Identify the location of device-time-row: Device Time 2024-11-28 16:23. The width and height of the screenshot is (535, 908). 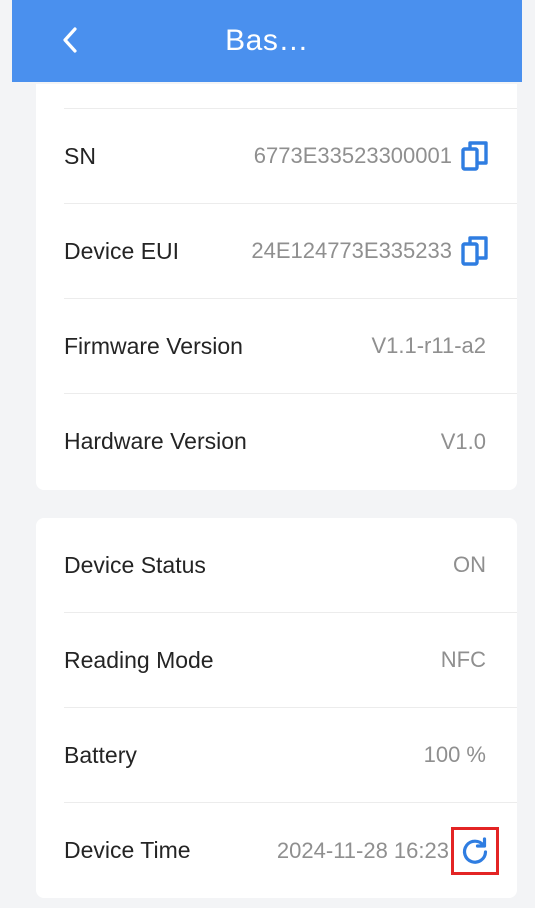
(290, 850).